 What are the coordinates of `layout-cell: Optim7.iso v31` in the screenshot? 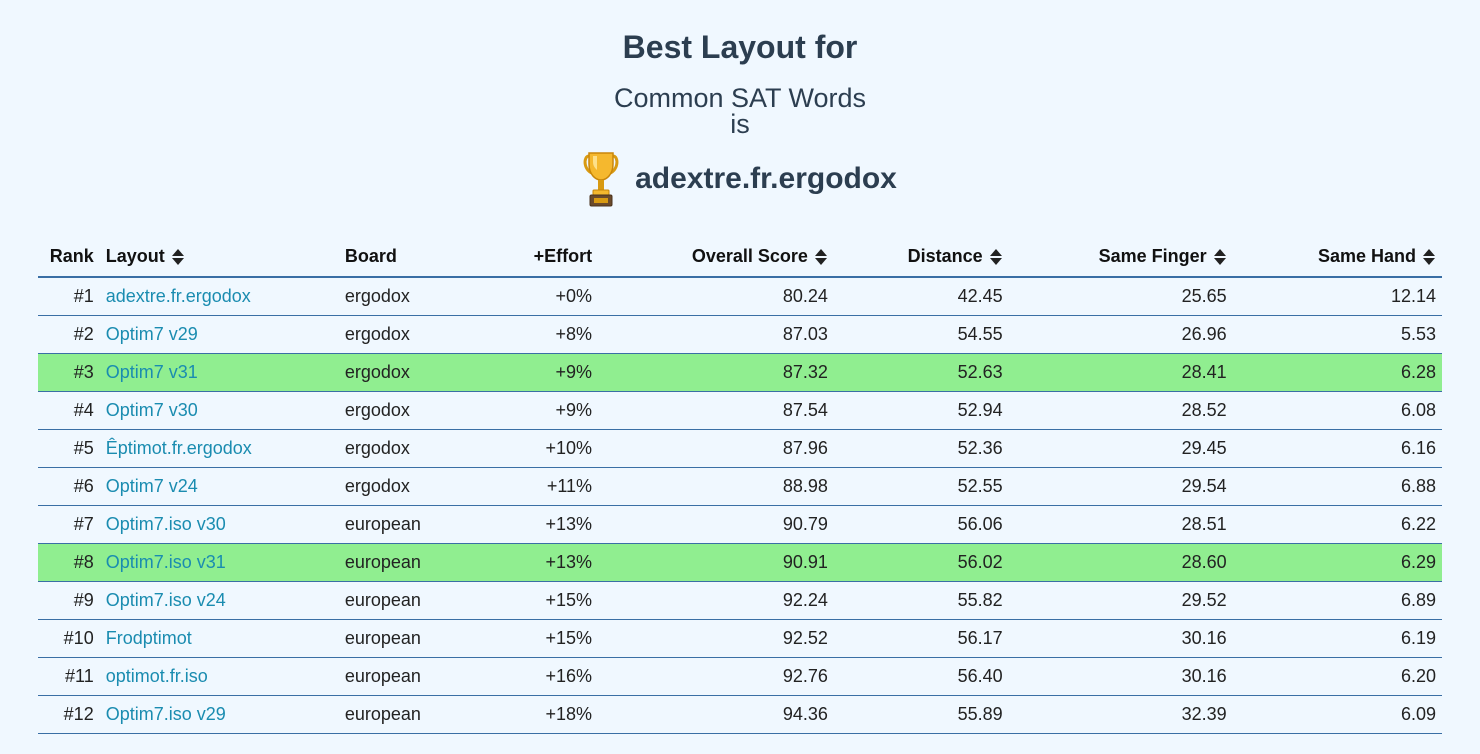 It's located at (219, 562).